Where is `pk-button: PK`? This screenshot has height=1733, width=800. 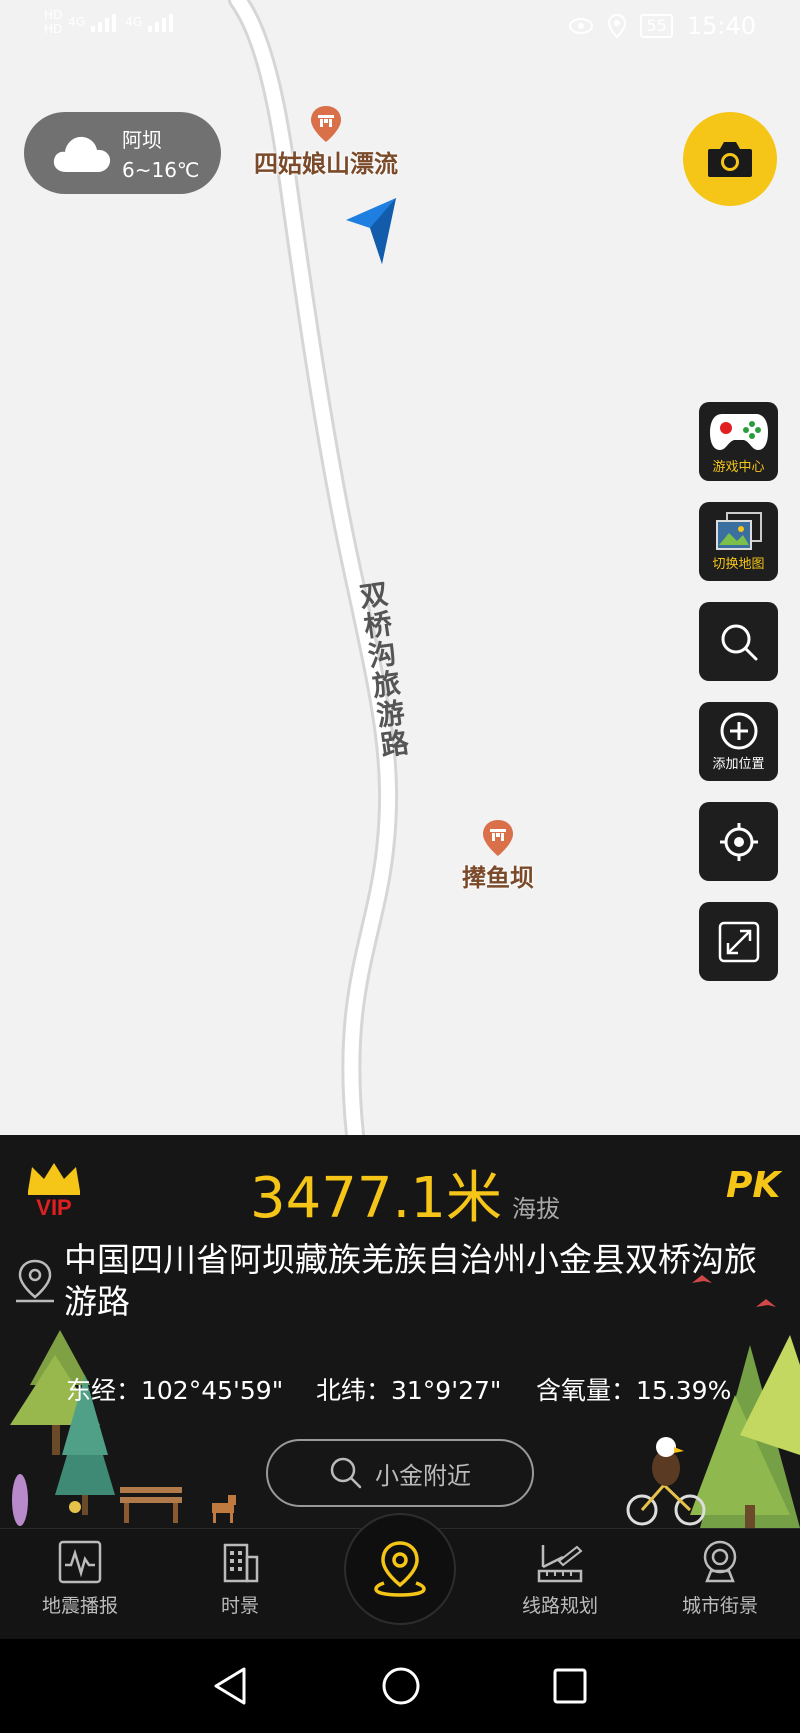
pk-button: PK is located at coordinates (753, 1185).